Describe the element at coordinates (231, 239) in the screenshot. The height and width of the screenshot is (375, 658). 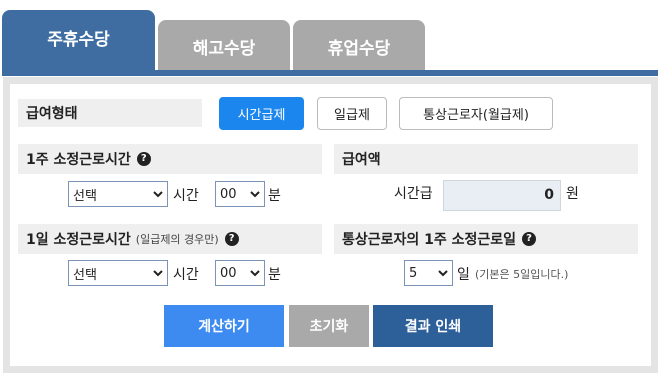
I see `daily-hours-help-icon: ?` at that location.